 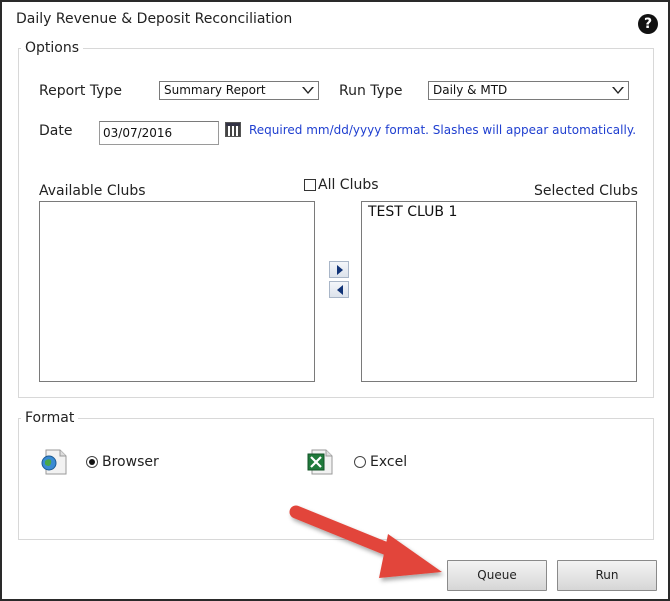 What do you see at coordinates (648, 24) in the screenshot?
I see `help-icon: ?` at bounding box center [648, 24].